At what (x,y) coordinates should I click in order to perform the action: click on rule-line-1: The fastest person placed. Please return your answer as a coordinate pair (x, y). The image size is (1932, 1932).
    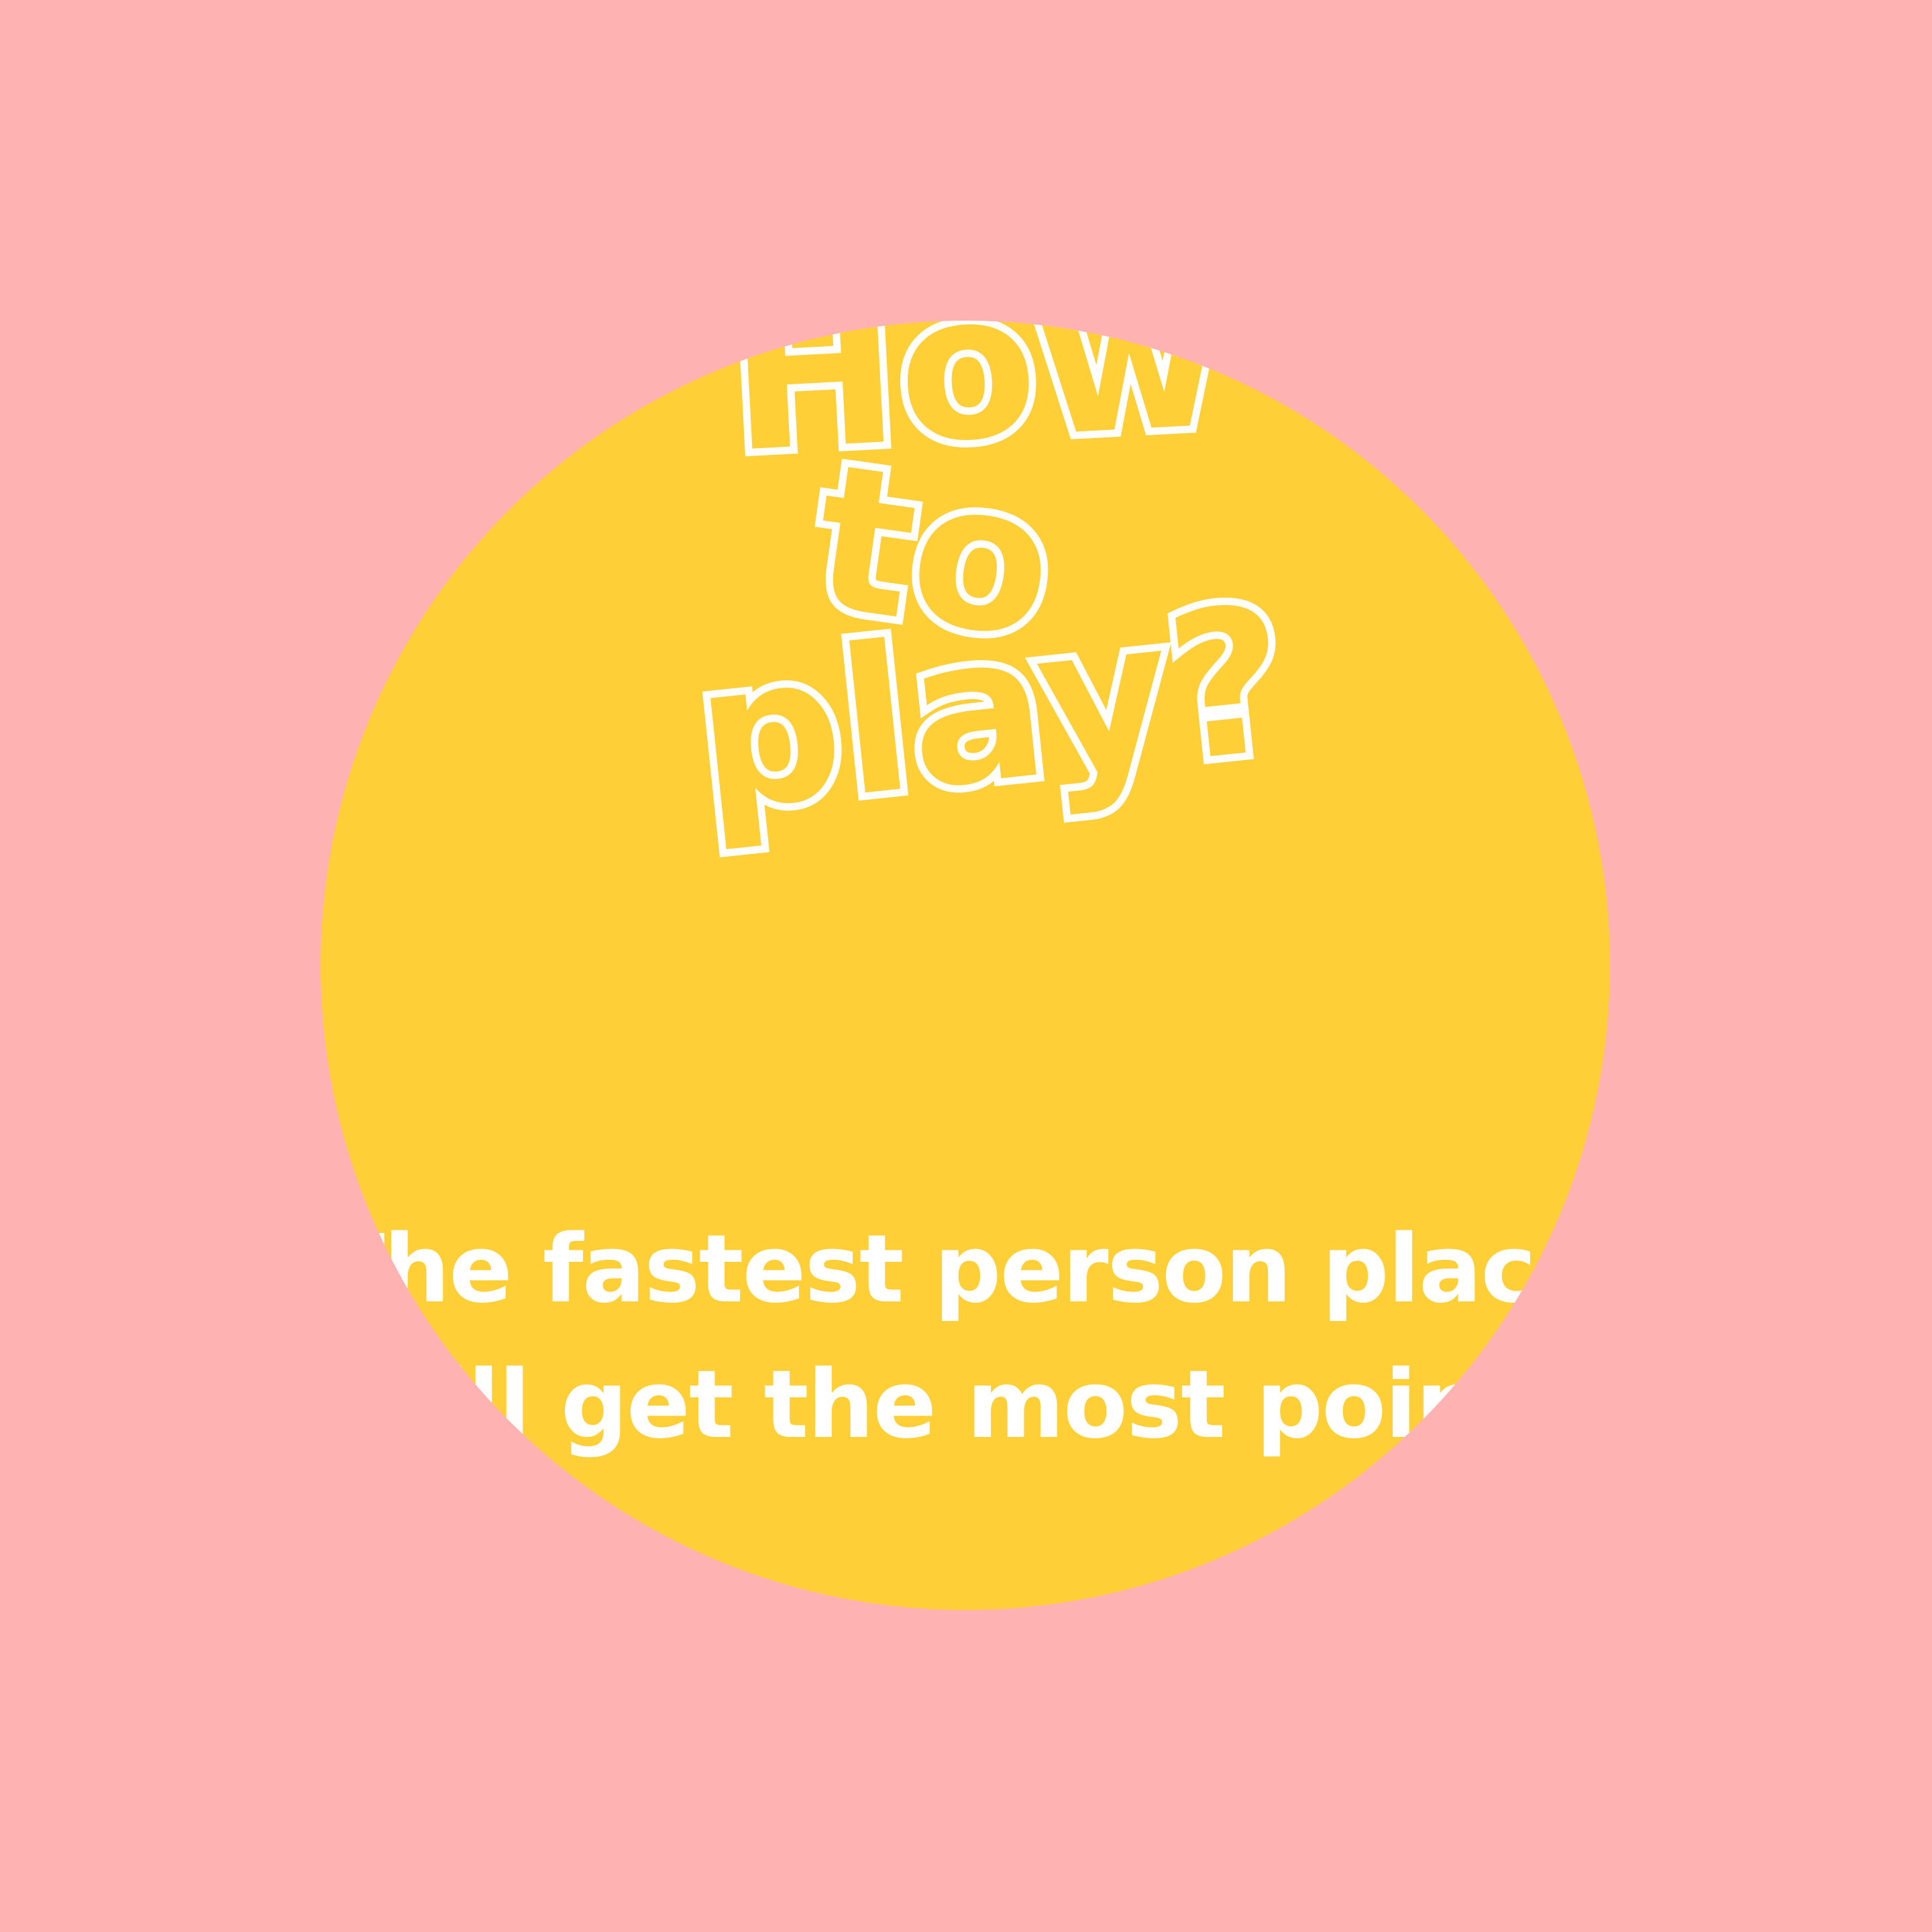
    Looking at the image, I should click on (965, 1269).